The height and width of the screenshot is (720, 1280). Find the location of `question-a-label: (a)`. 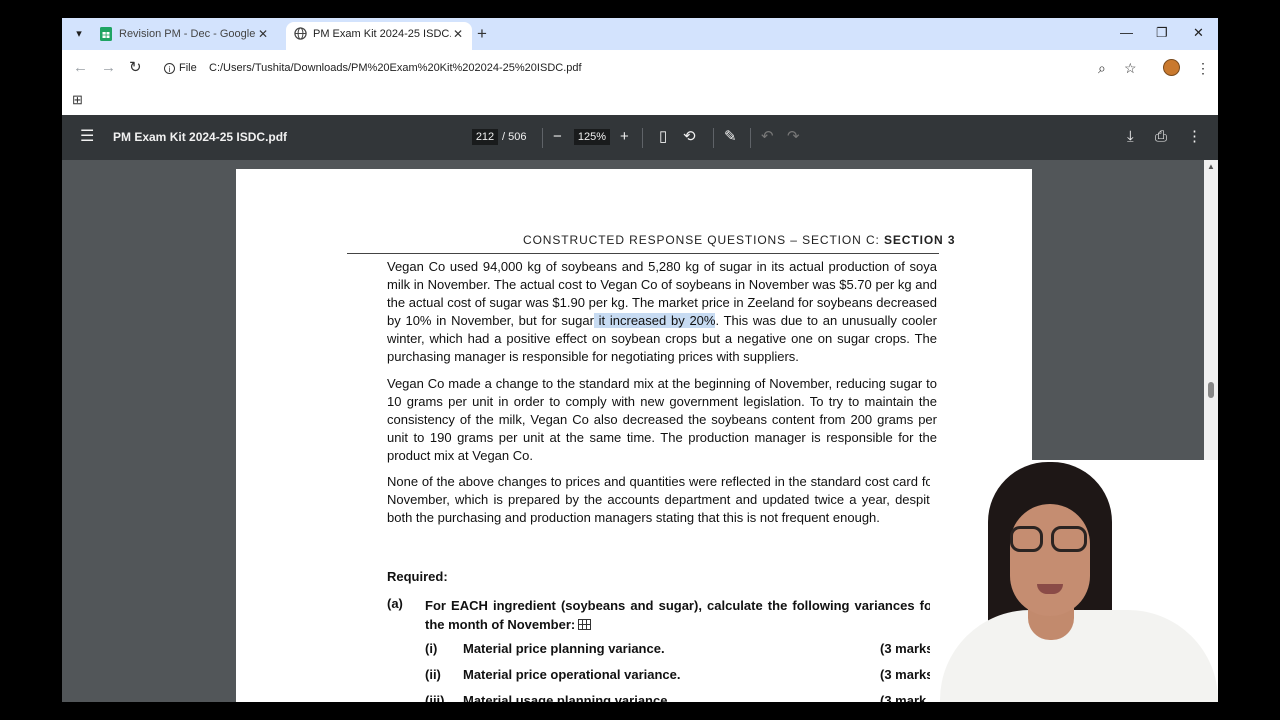

question-a-label: (a) is located at coordinates (395, 603).